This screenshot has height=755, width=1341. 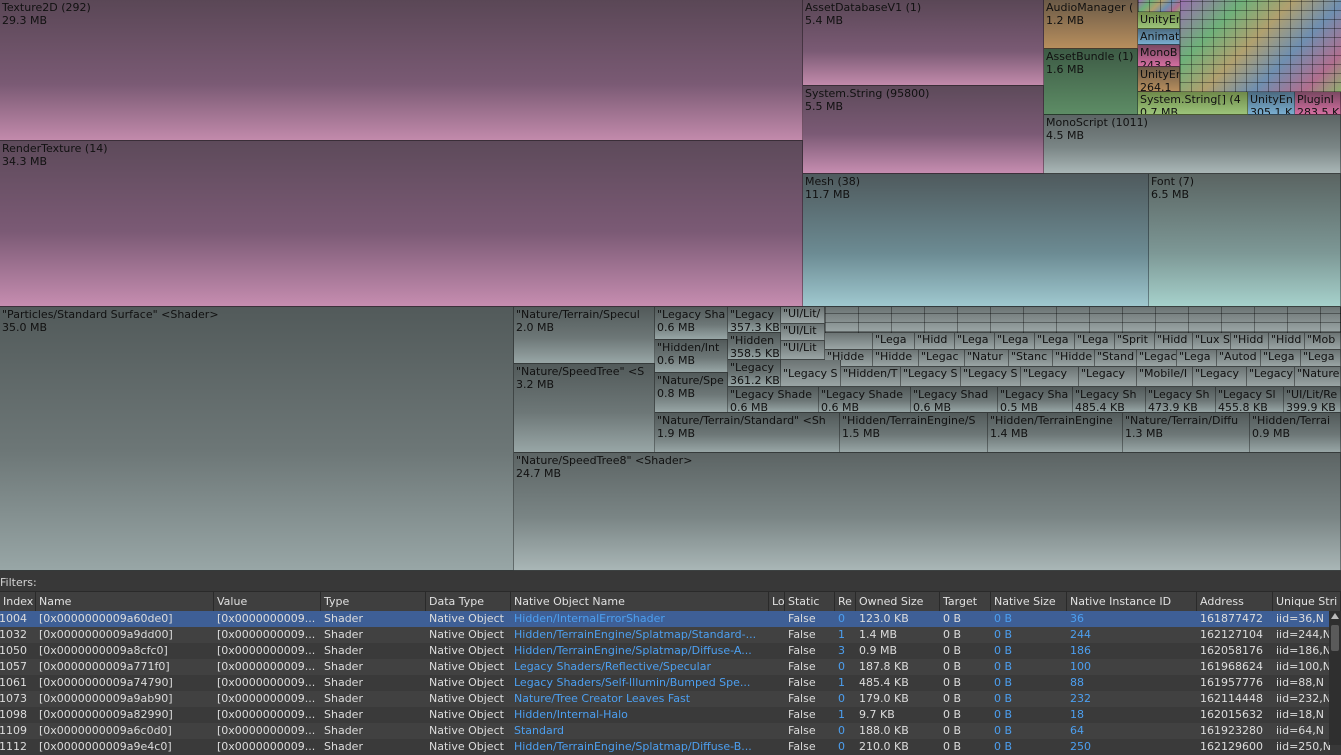 I want to click on treemap-tile: "Sprit, so click(x=1135, y=341).